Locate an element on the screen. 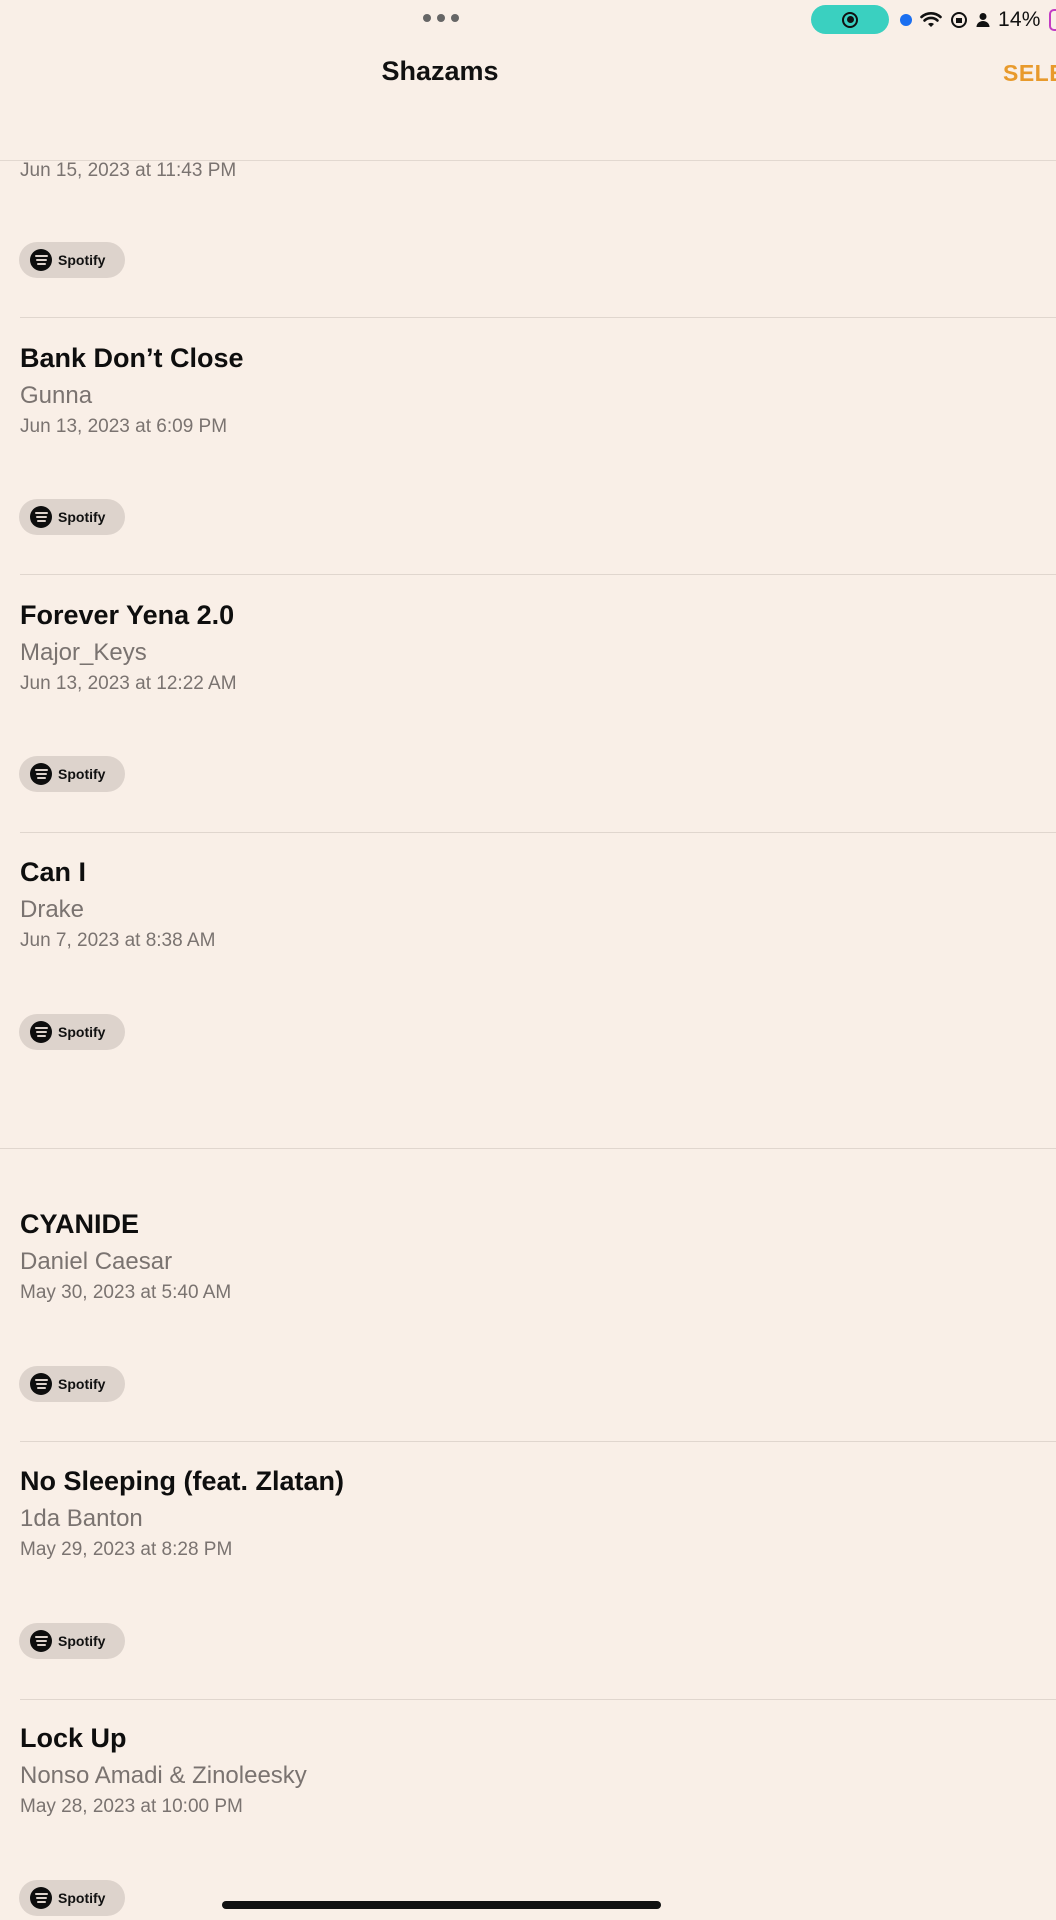  artist-name: Gunna is located at coordinates (56, 395).